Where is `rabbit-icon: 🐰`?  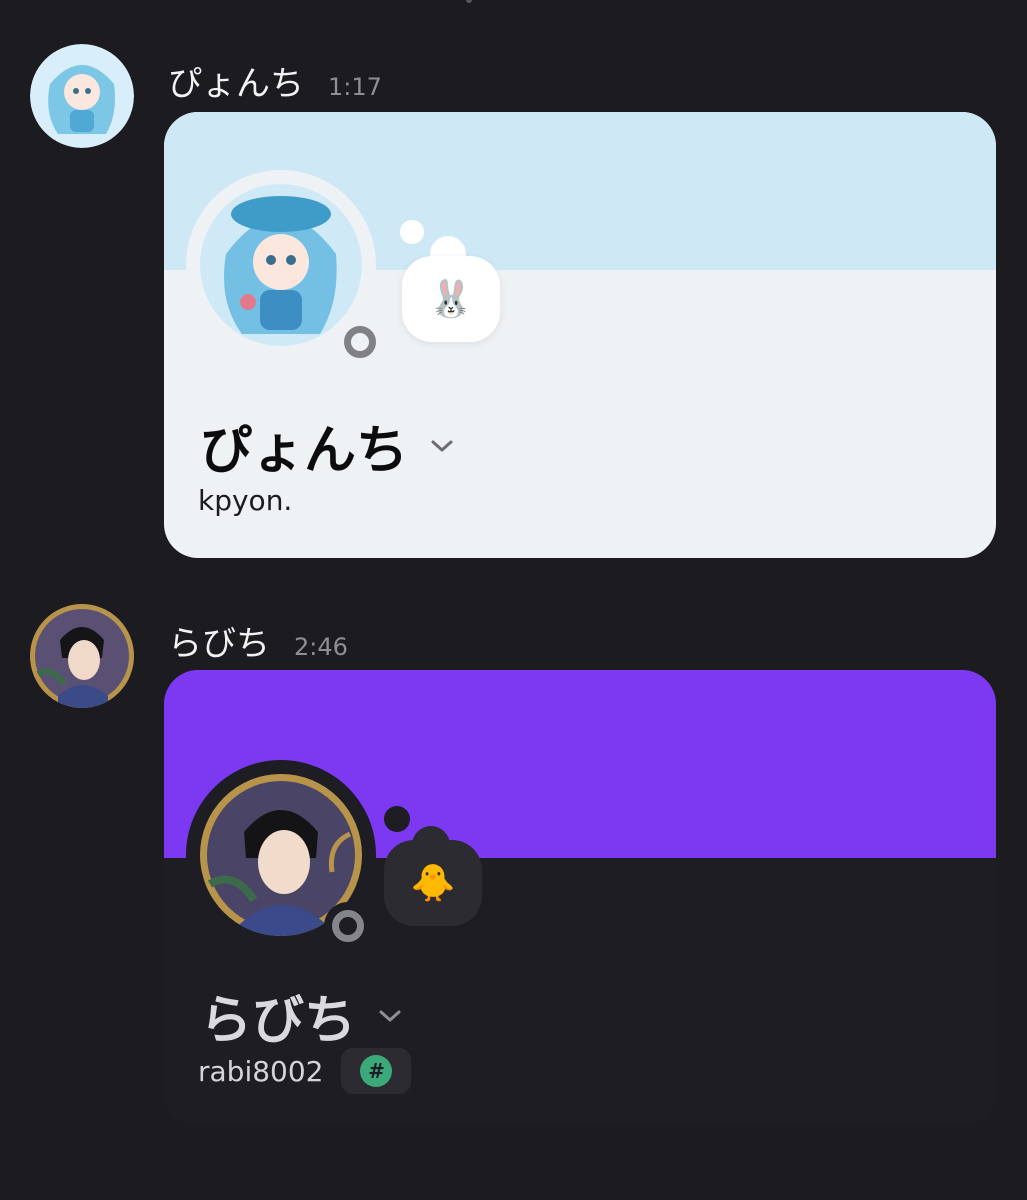 rabbit-icon: 🐰 is located at coordinates (451, 299).